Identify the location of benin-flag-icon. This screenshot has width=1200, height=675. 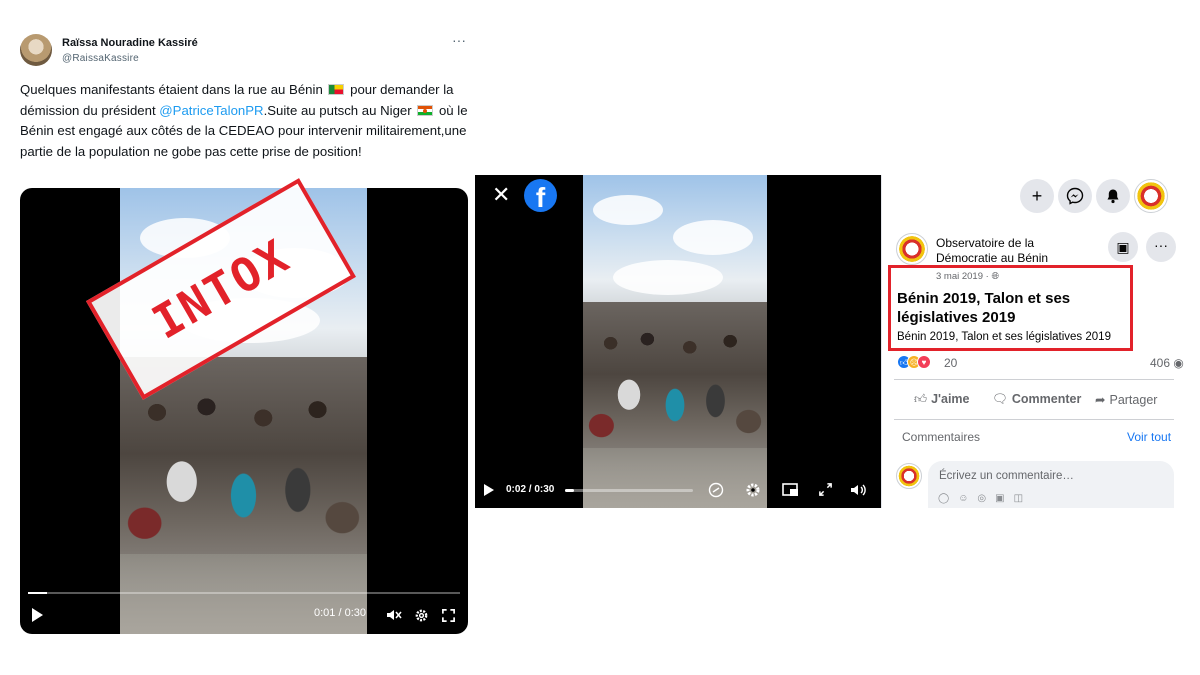
(336, 89).